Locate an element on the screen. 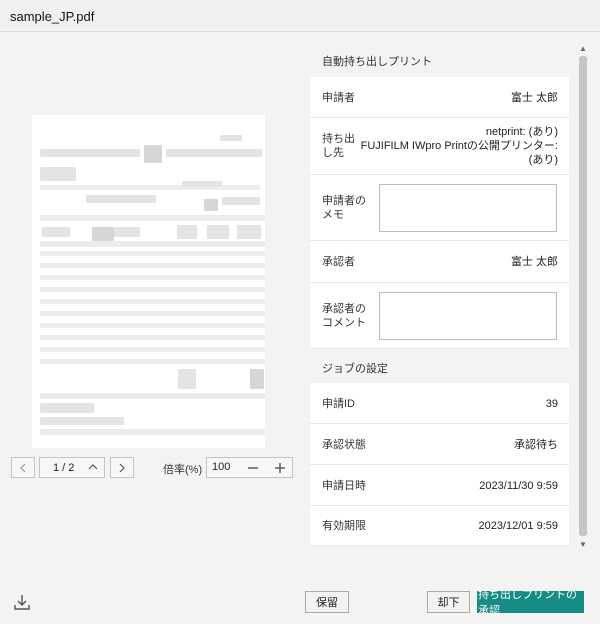 The width and height of the screenshot is (600, 624). request-date-label: 申請日時 is located at coordinates (344, 486).